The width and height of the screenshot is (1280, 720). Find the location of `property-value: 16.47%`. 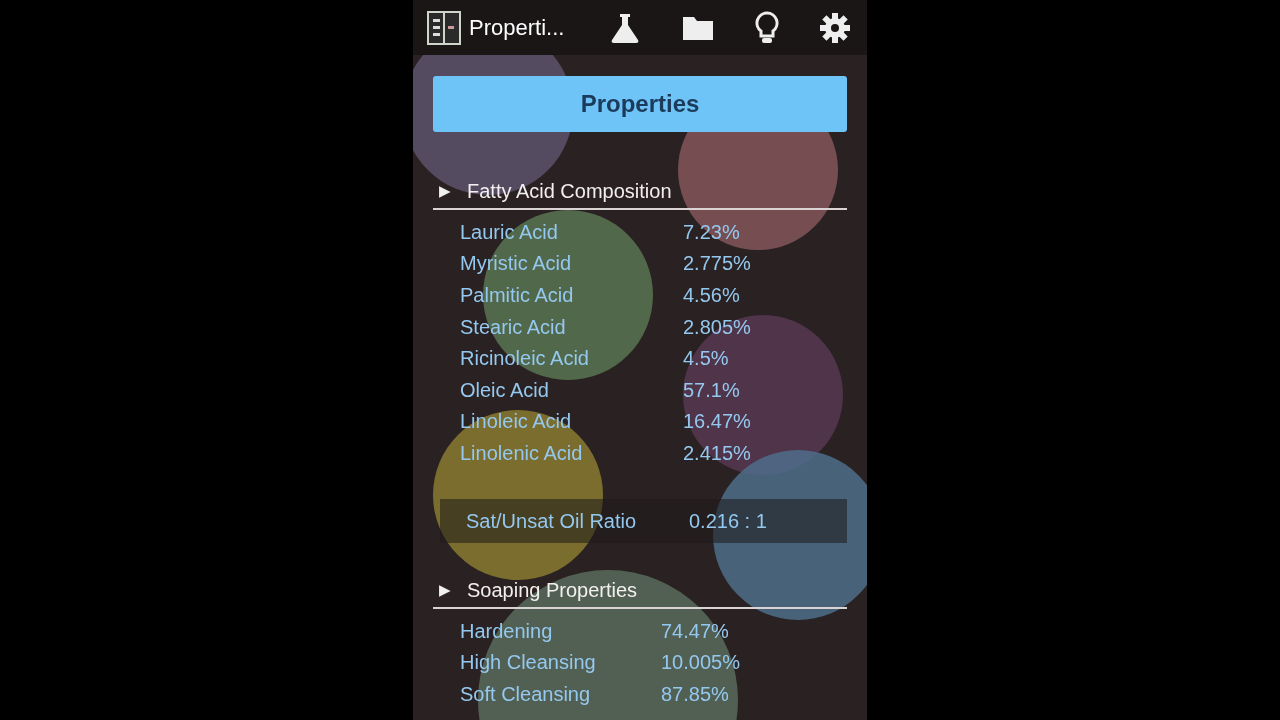

property-value: 16.47% is located at coordinates (717, 422).